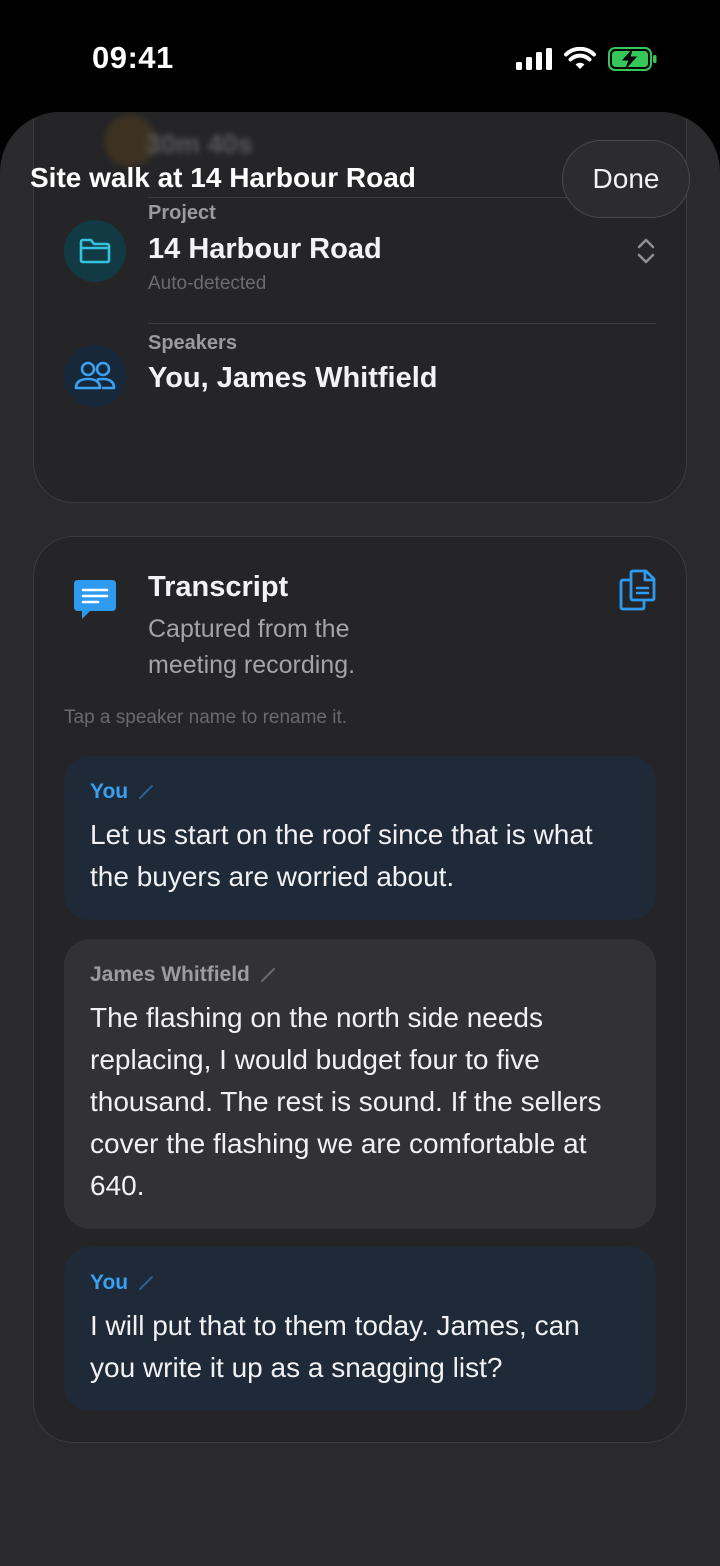  What do you see at coordinates (223, 177) in the screenshot?
I see `recording-title: Site walk at 14 Harbour Road` at bounding box center [223, 177].